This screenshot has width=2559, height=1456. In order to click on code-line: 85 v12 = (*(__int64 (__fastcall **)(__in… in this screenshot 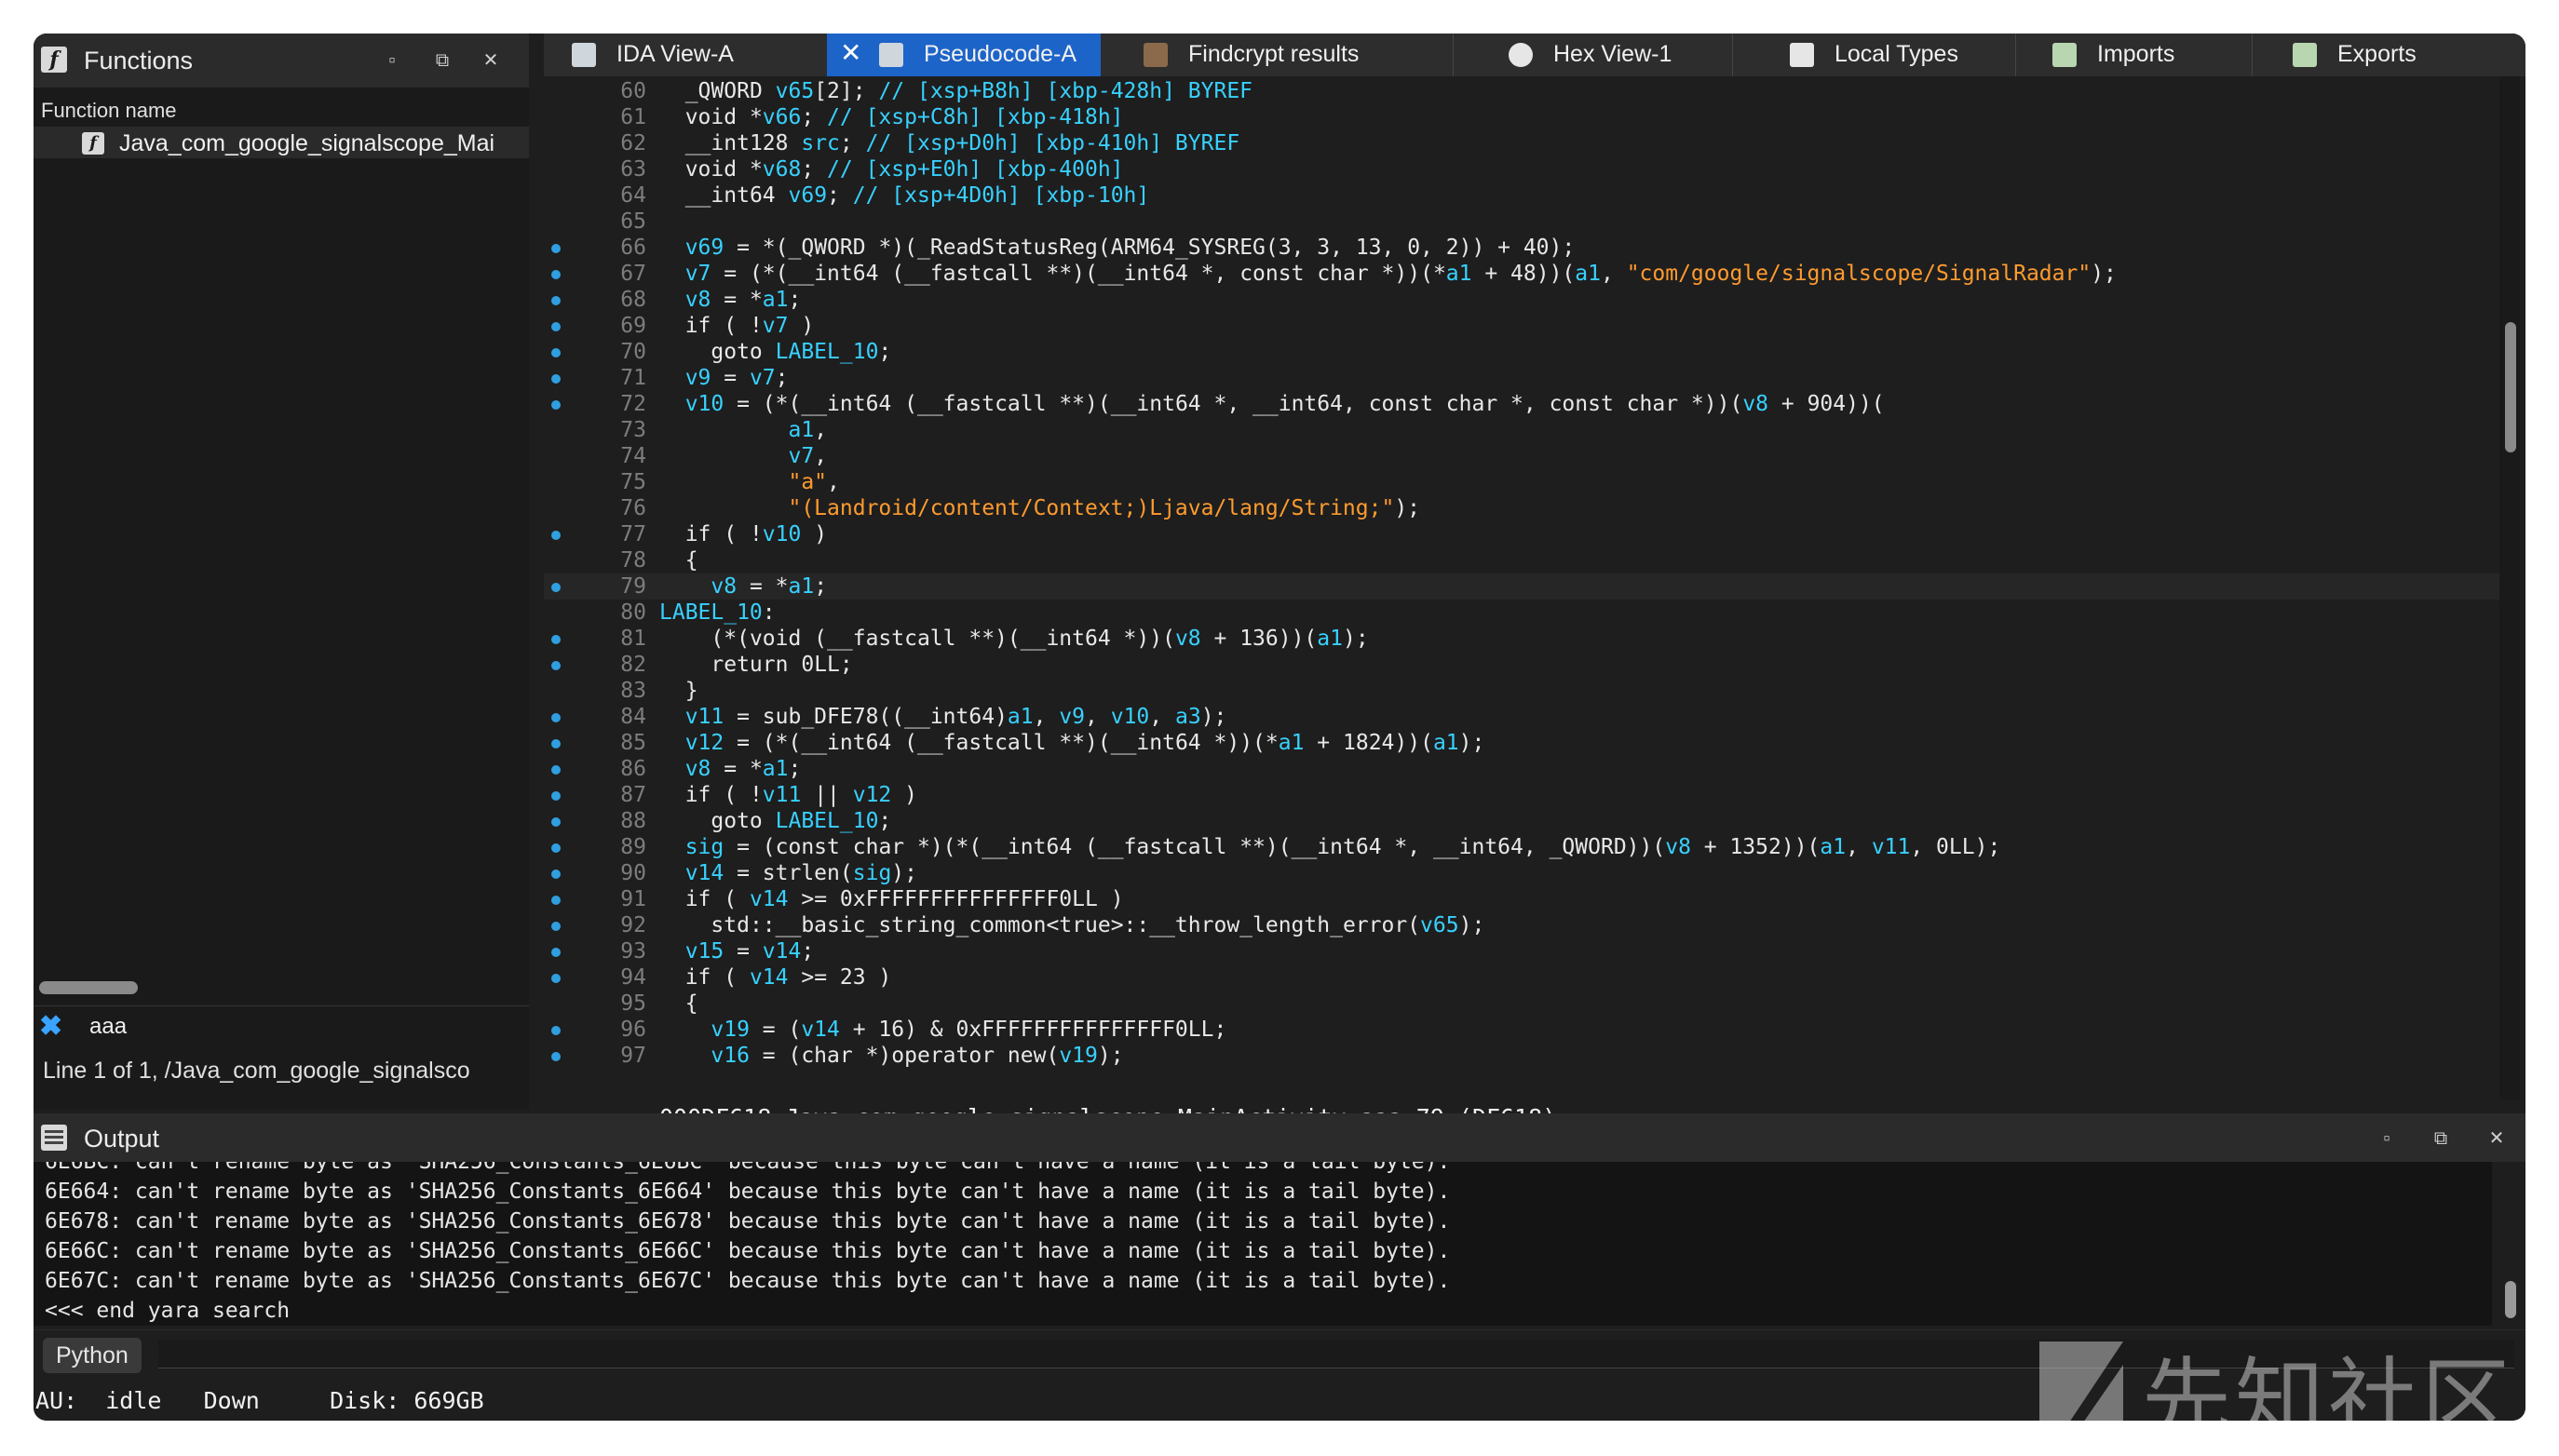, I will do `click(1521, 743)`.